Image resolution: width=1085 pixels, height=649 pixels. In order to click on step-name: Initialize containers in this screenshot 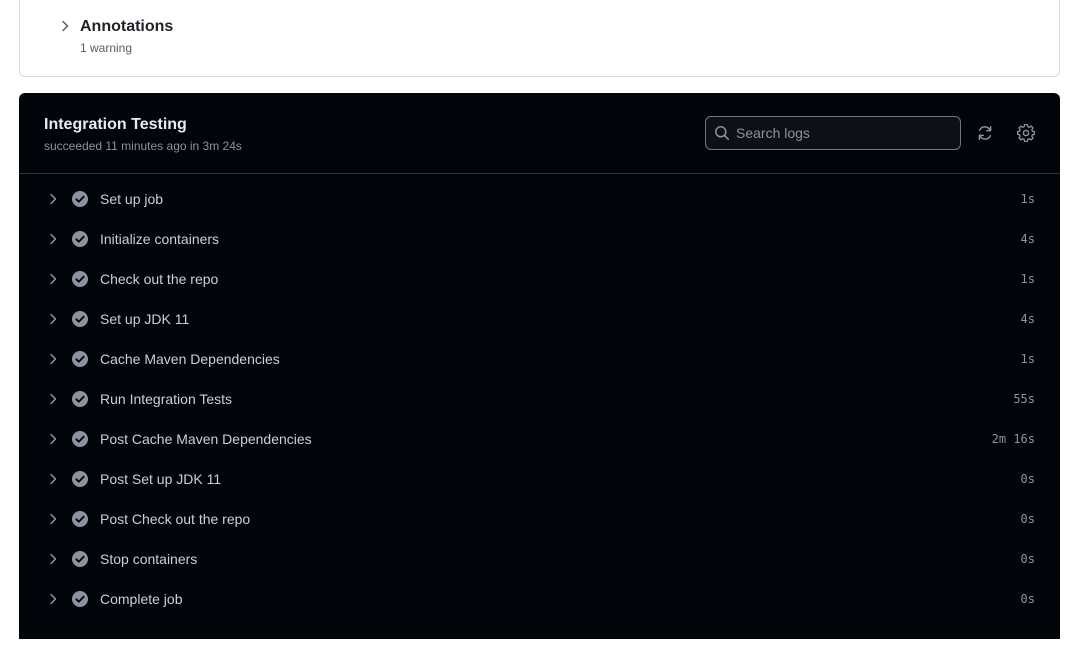, I will do `click(160, 239)`.